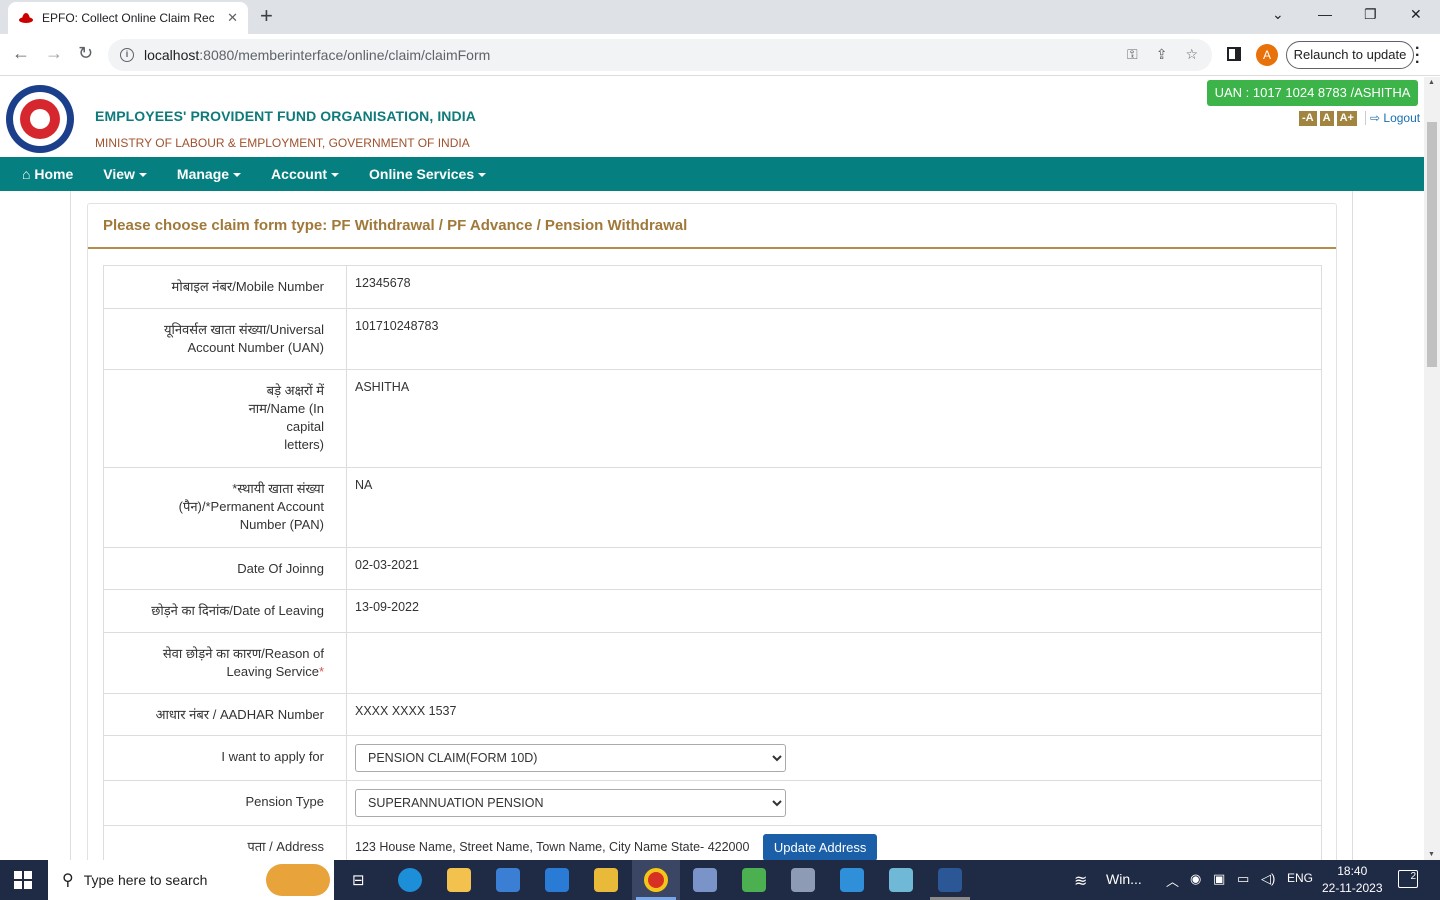 This screenshot has width=1440, height=900. I want to click on home-icon: ⌂, so click(26, 174).